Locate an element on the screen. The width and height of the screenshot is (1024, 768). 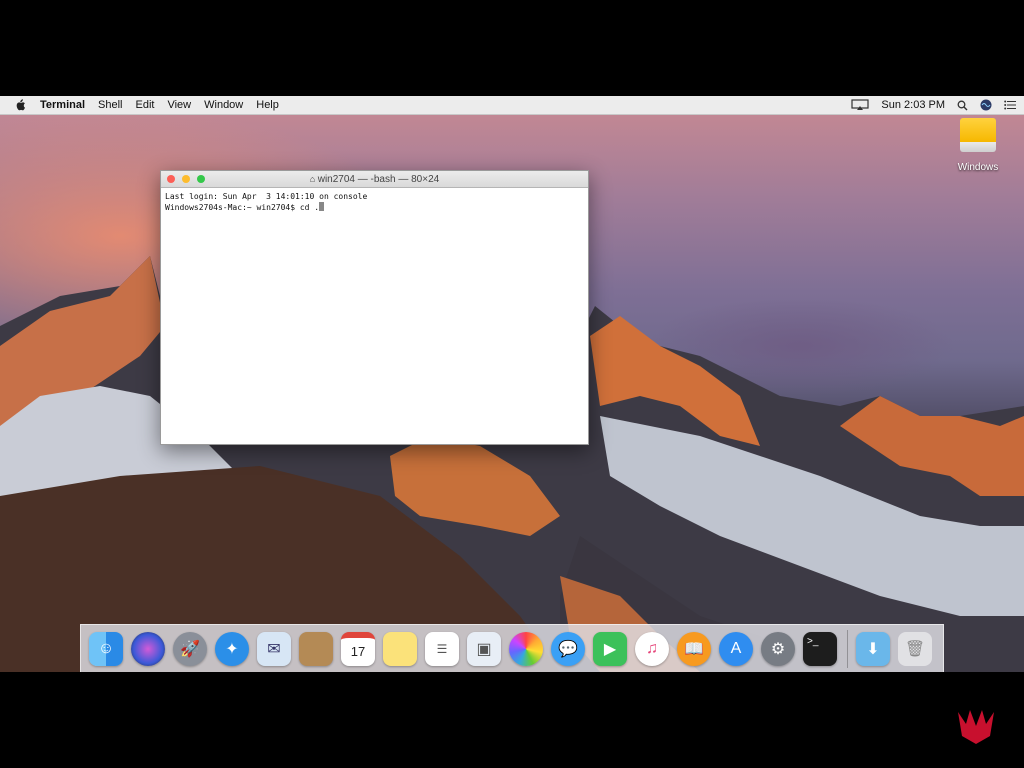
photos-icon is located at coordinates (526, 648).